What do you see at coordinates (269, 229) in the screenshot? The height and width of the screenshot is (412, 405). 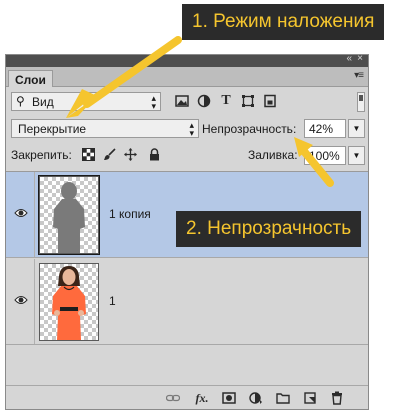 I see `callout-opacity: 2. Непрозрачность` at bounding box center [269, 229].